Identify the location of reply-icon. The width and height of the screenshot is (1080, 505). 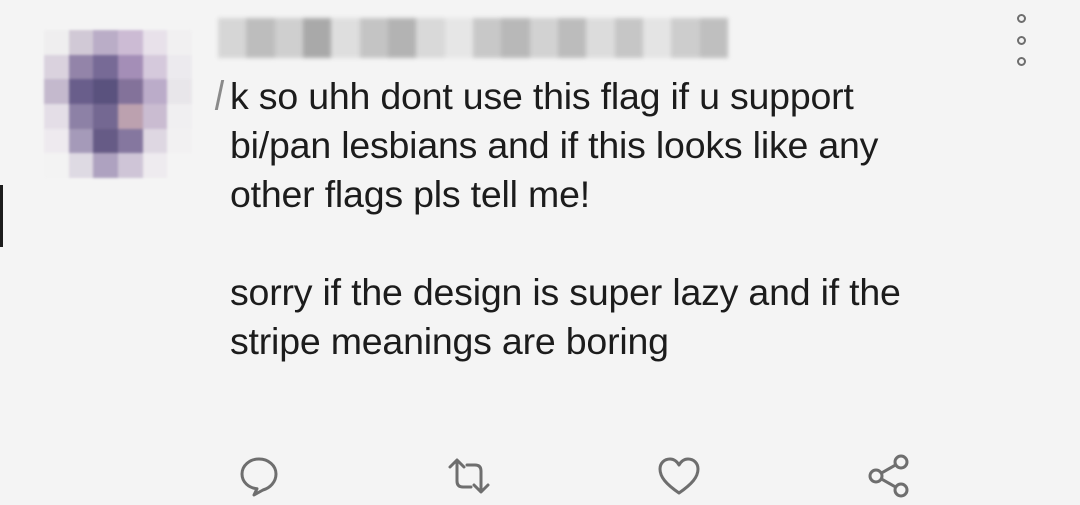
(259, 476).